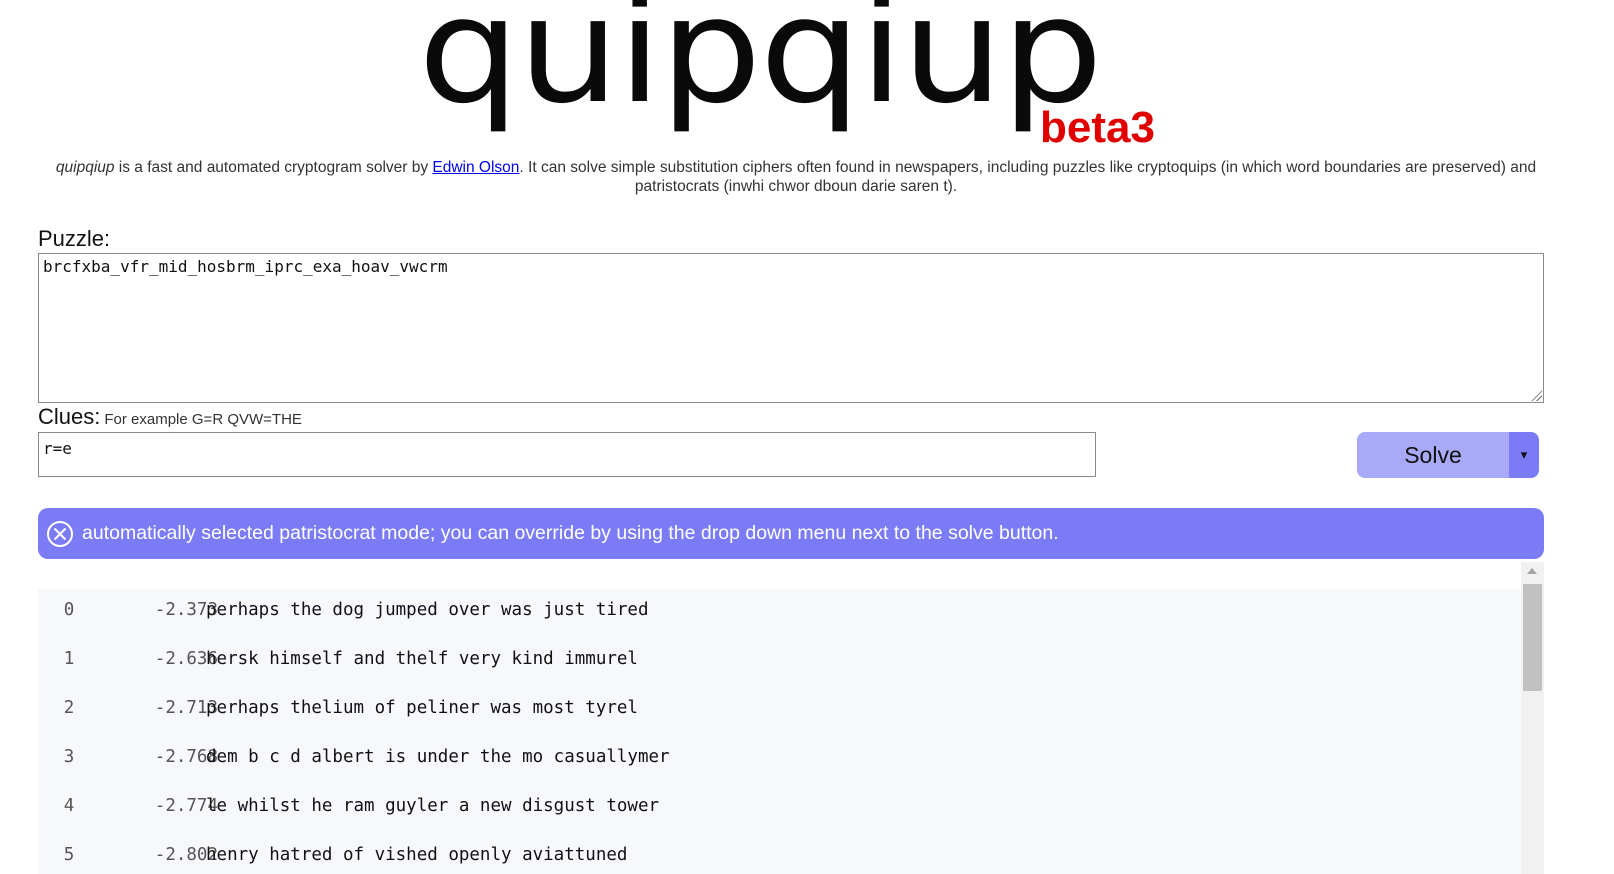  I want to click on result-index: 5, so click(69, 855).